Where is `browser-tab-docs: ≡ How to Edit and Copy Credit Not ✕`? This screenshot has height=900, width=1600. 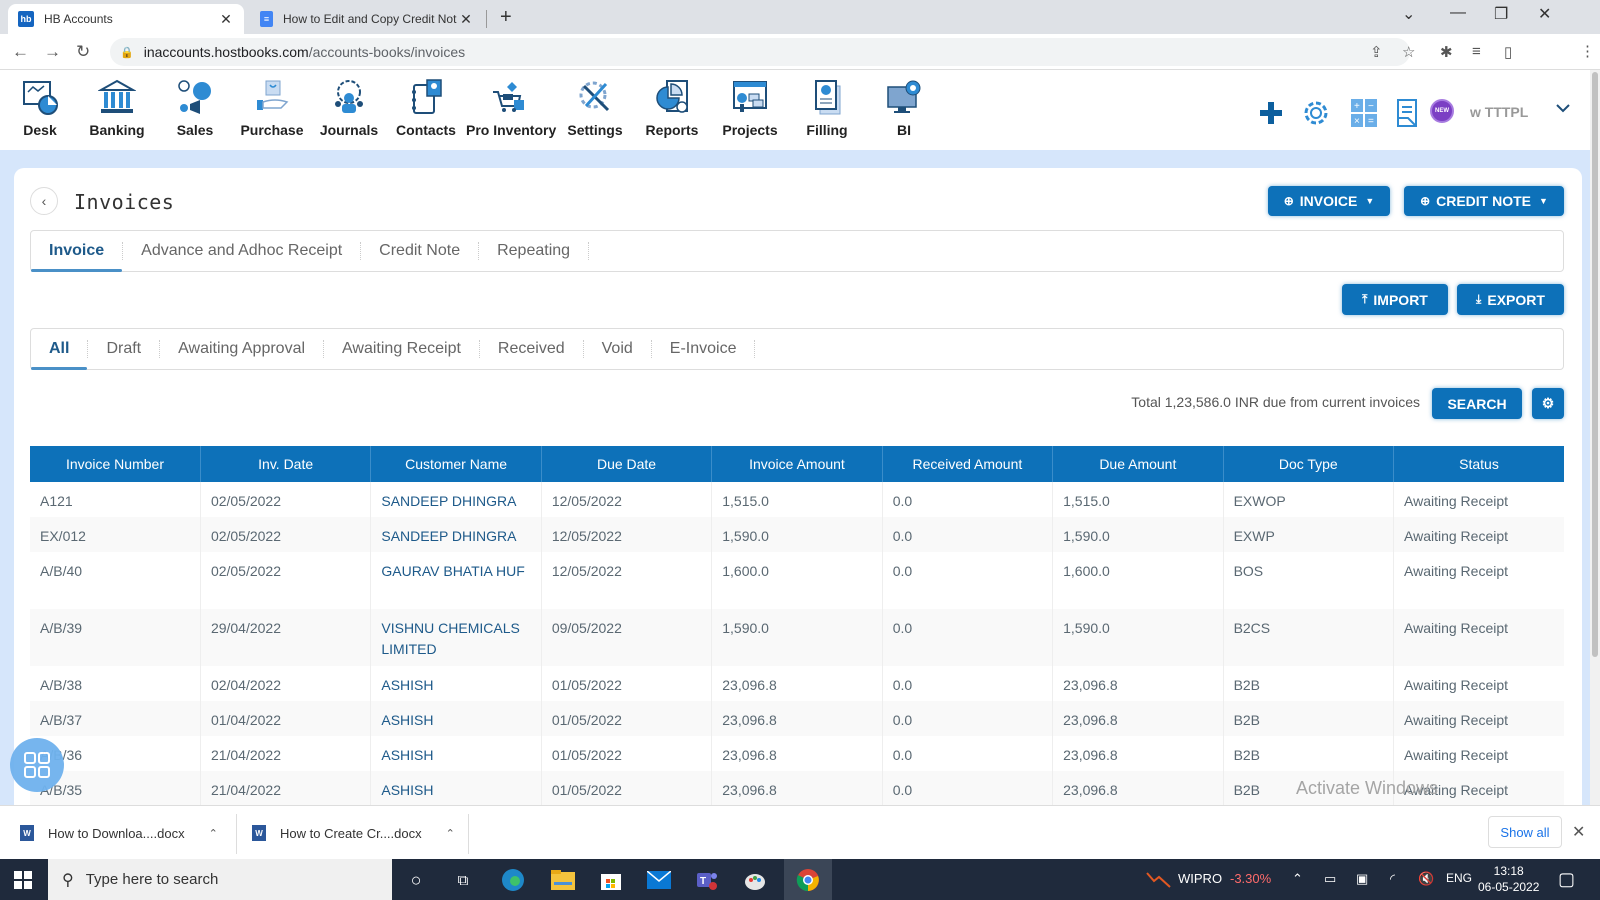
browser-tab-docs: ≡ How to Edit and Copy Credit Not ✕ is located at coordinates (367, 19).